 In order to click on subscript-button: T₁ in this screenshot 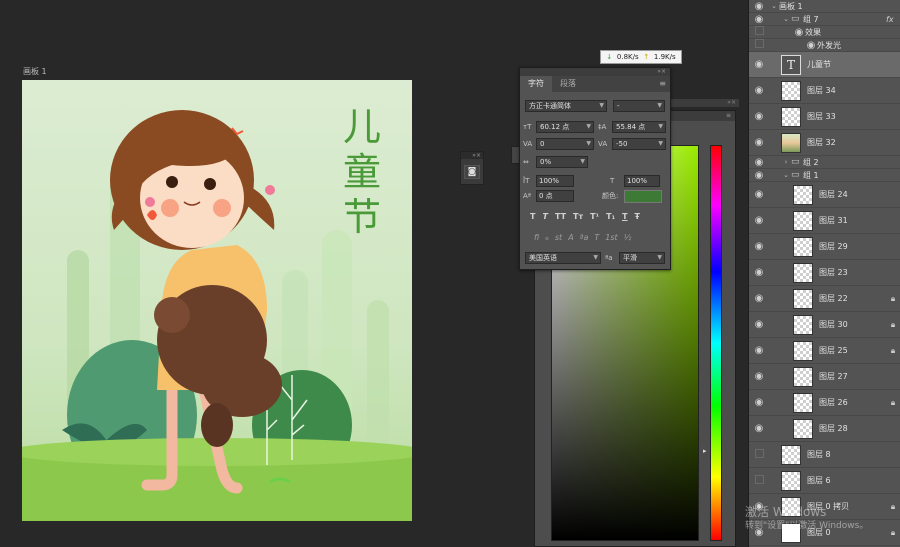, I will do `click(610, 216)`.